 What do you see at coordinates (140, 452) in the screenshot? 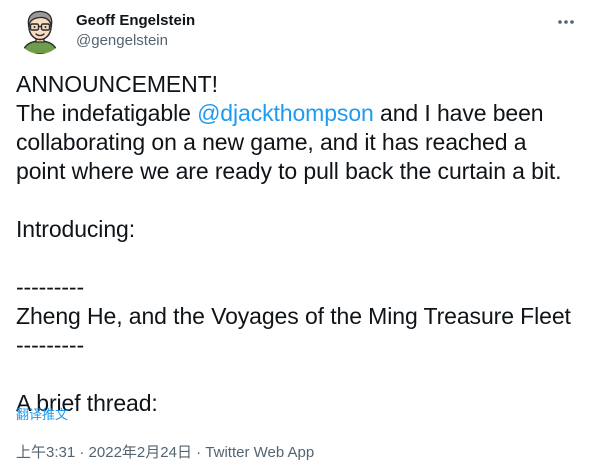
I see `tweet-date: 2022年2月24日` at bounding box center [140, 452].